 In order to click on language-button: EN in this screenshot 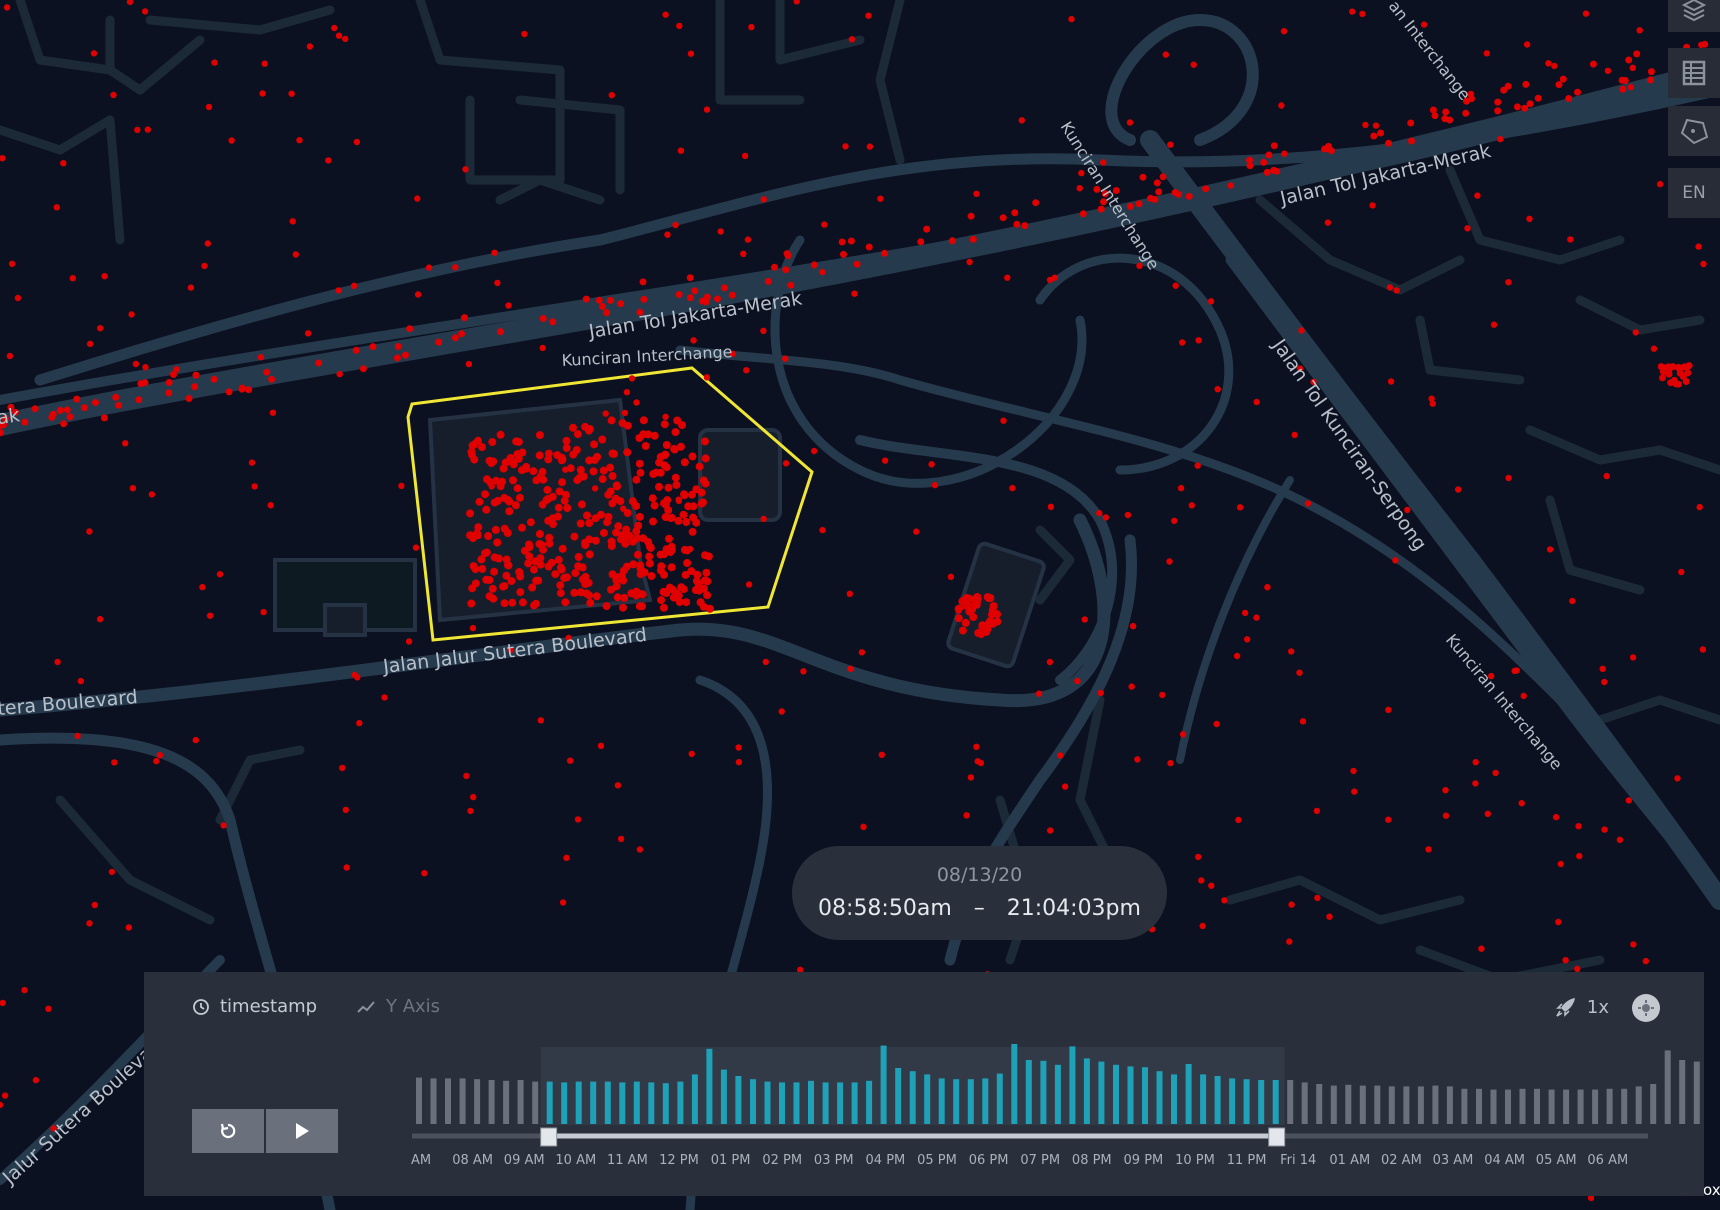, I will do `click(1694, 193)`.